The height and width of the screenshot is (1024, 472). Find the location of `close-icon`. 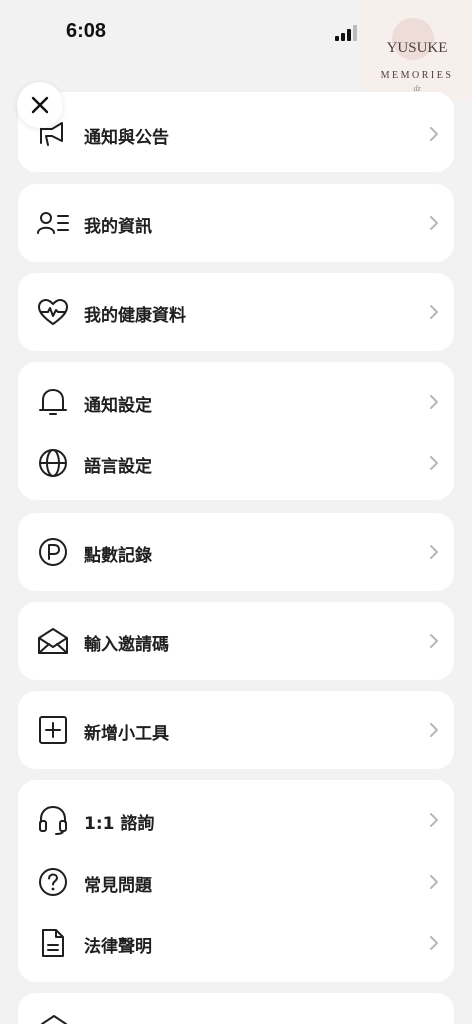

close-icon is located at coordinates (40, 105).